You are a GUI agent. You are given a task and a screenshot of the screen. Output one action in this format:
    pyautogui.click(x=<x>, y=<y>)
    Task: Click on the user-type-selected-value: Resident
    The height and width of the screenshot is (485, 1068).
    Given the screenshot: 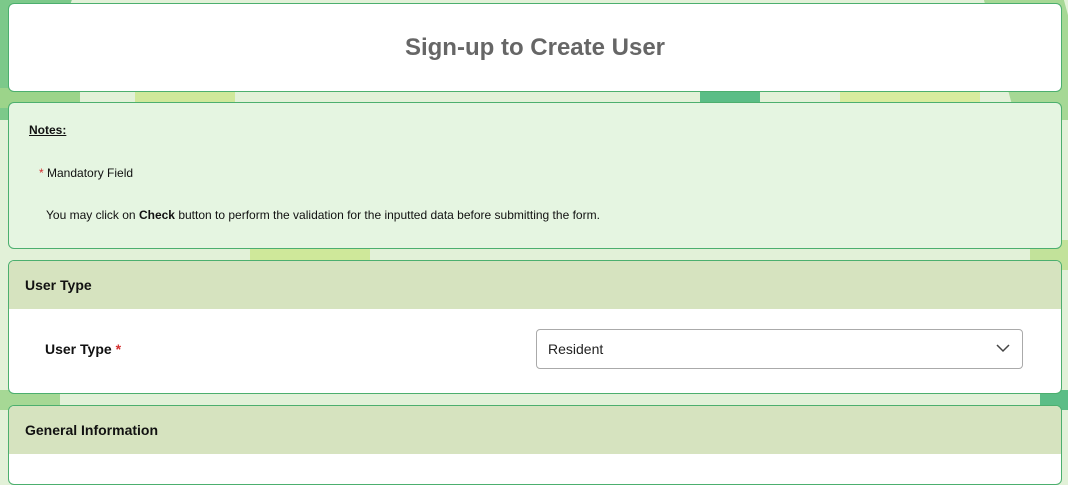 What is the action you would take?
    pyautogui.click(x=576, y=349)
    